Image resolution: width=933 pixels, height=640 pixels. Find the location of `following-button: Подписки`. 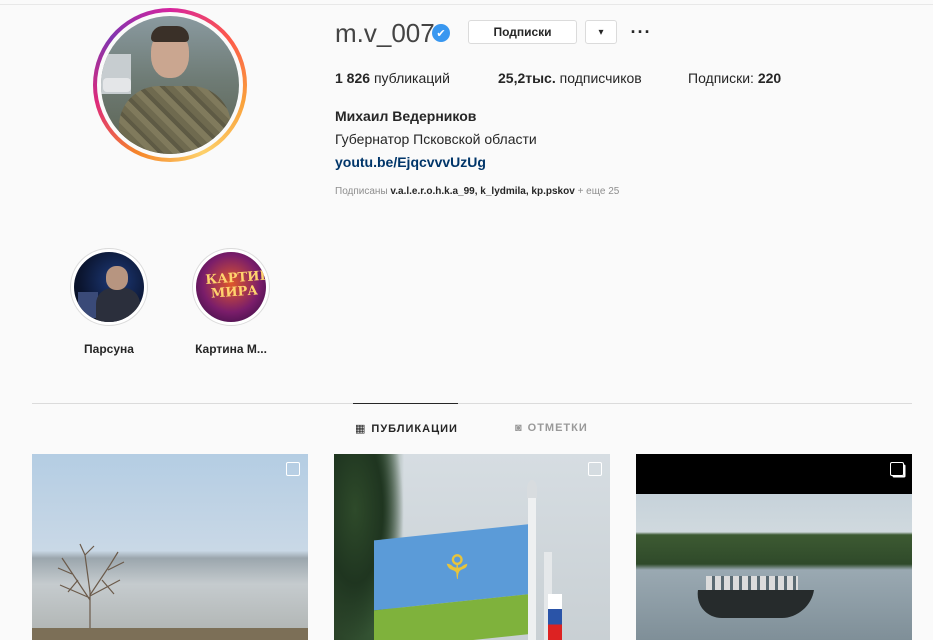

following-button: Подписки is located at coordinates (522, 32).